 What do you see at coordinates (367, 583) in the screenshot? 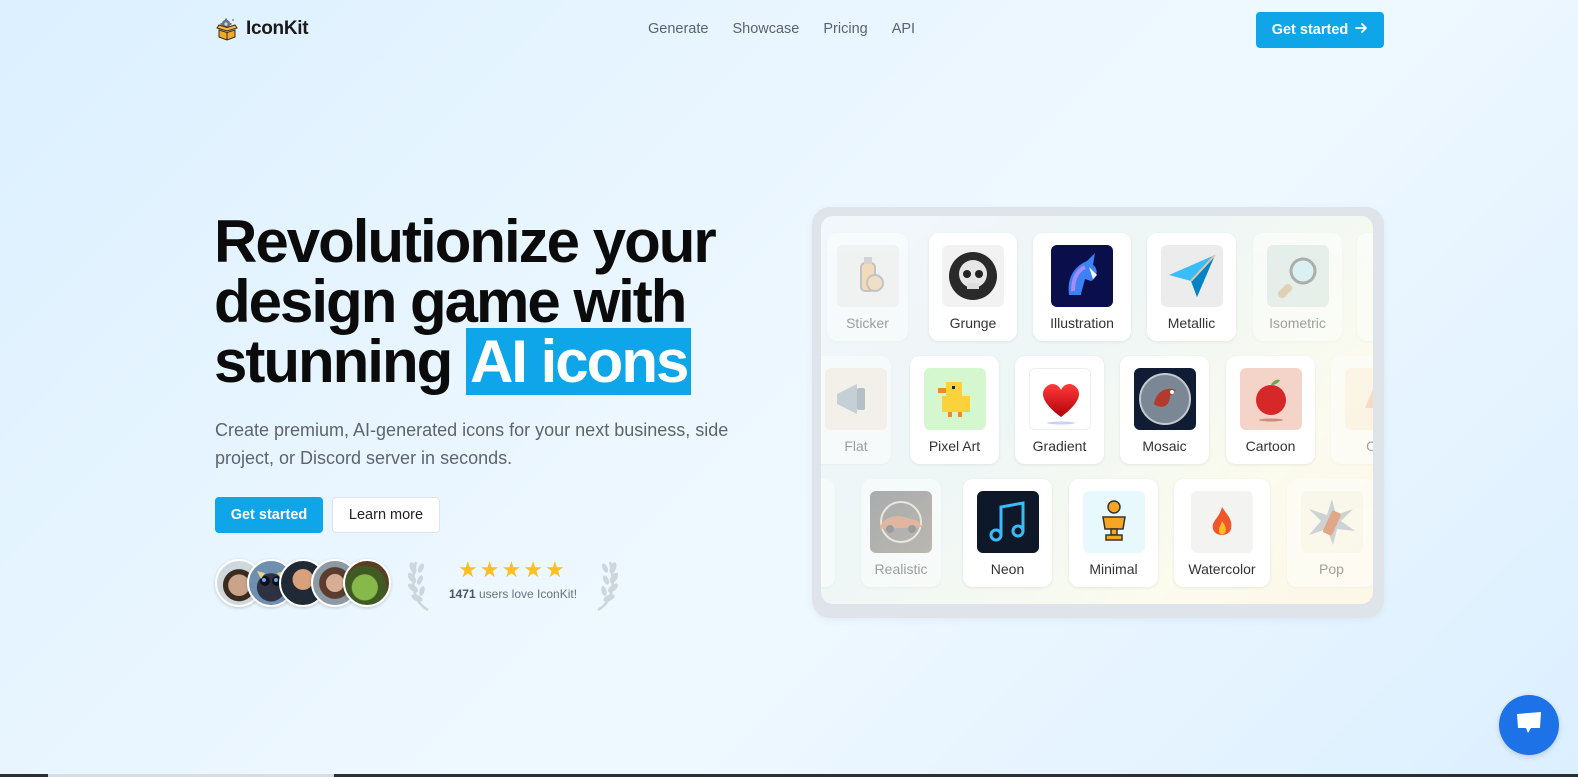
I see `frog-avatar` at bounding box center [367, 583].